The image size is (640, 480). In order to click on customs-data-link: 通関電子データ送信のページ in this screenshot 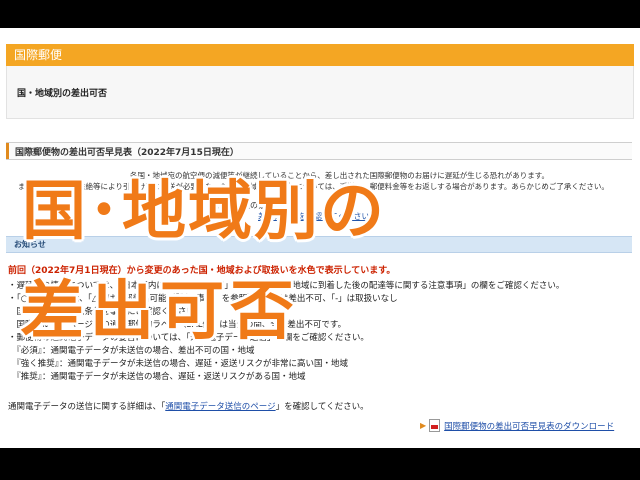, I will do `click(220, 407)`.